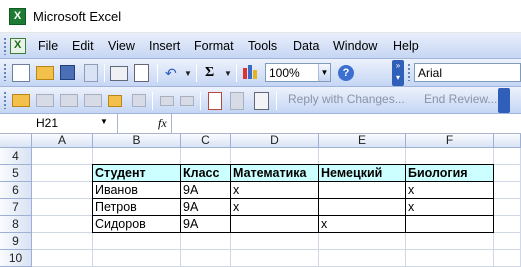 This screenshot has height=267, width=521. What do you see at coordinates (467, 72) in the screenshot?
I see `font-name-combobox: Arial` at bounding box center [467, 72].